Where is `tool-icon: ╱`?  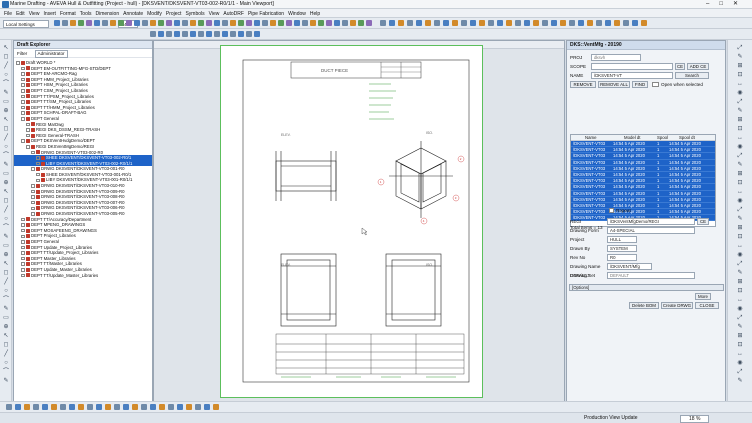 tool-icon: ╱ is located at coordinates (6, 66).